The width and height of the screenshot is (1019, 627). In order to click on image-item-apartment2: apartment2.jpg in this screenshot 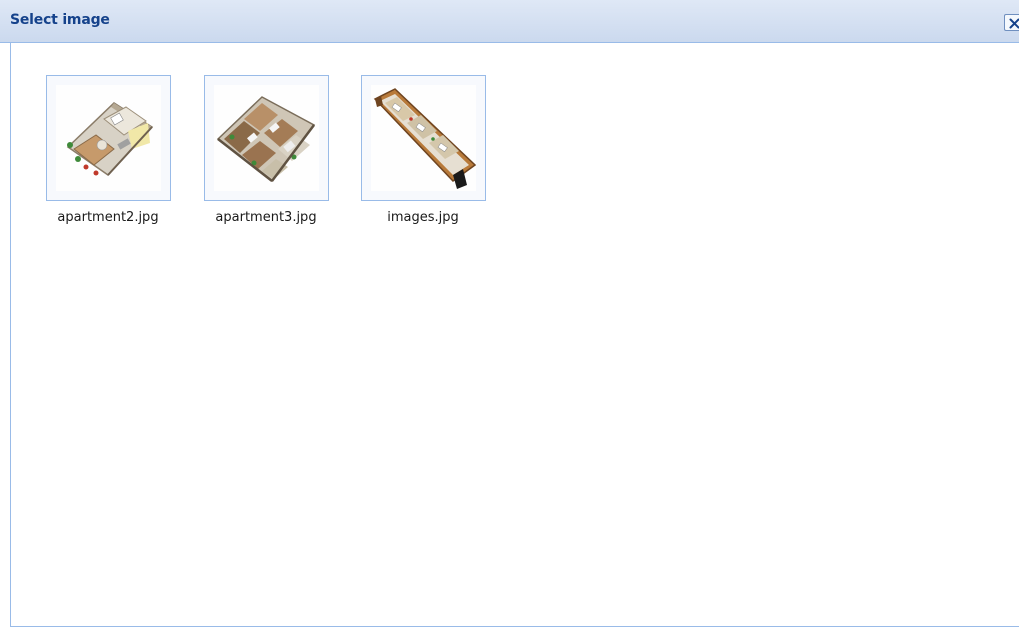, I will do `click(108, 155)`.